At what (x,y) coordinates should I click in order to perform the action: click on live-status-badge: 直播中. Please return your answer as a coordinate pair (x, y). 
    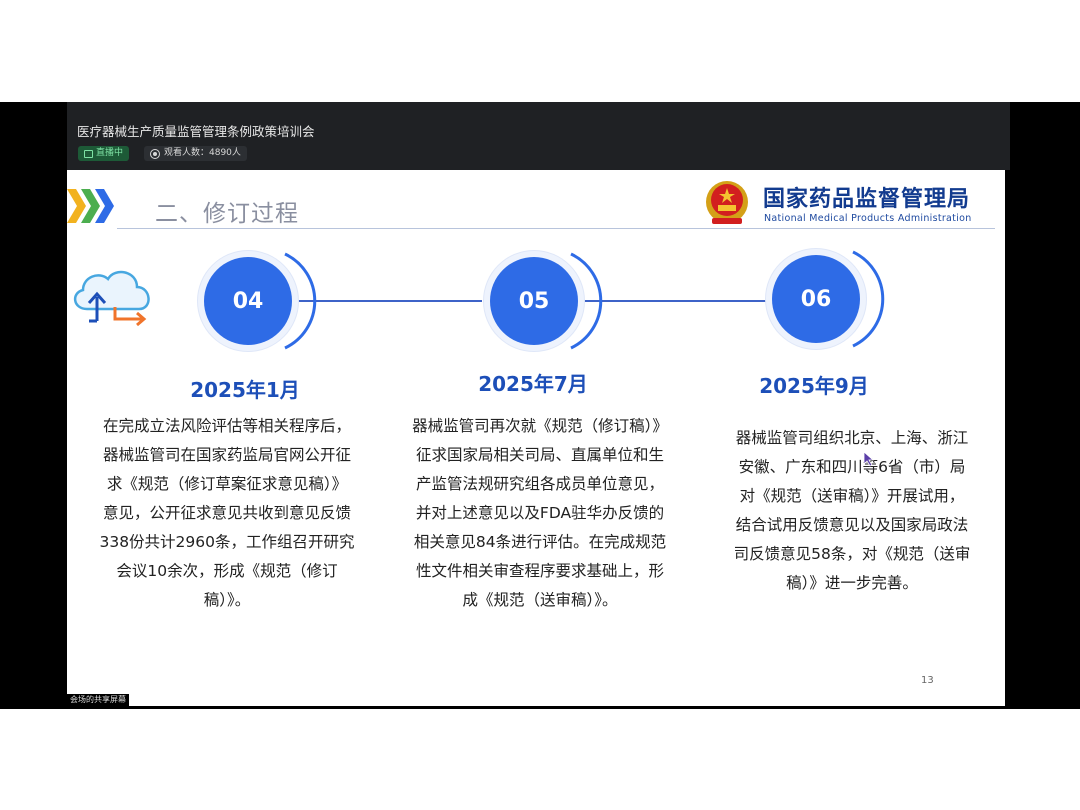
    Looking at the image, I should click on (104, 153).